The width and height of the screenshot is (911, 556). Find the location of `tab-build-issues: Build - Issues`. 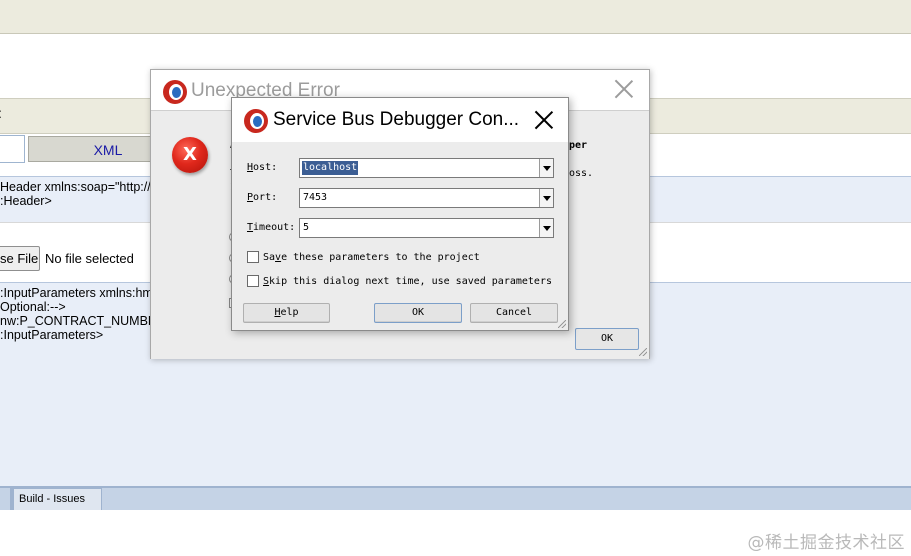

tab-build-issues: Build - Issues is located at coordinates (56, 499).